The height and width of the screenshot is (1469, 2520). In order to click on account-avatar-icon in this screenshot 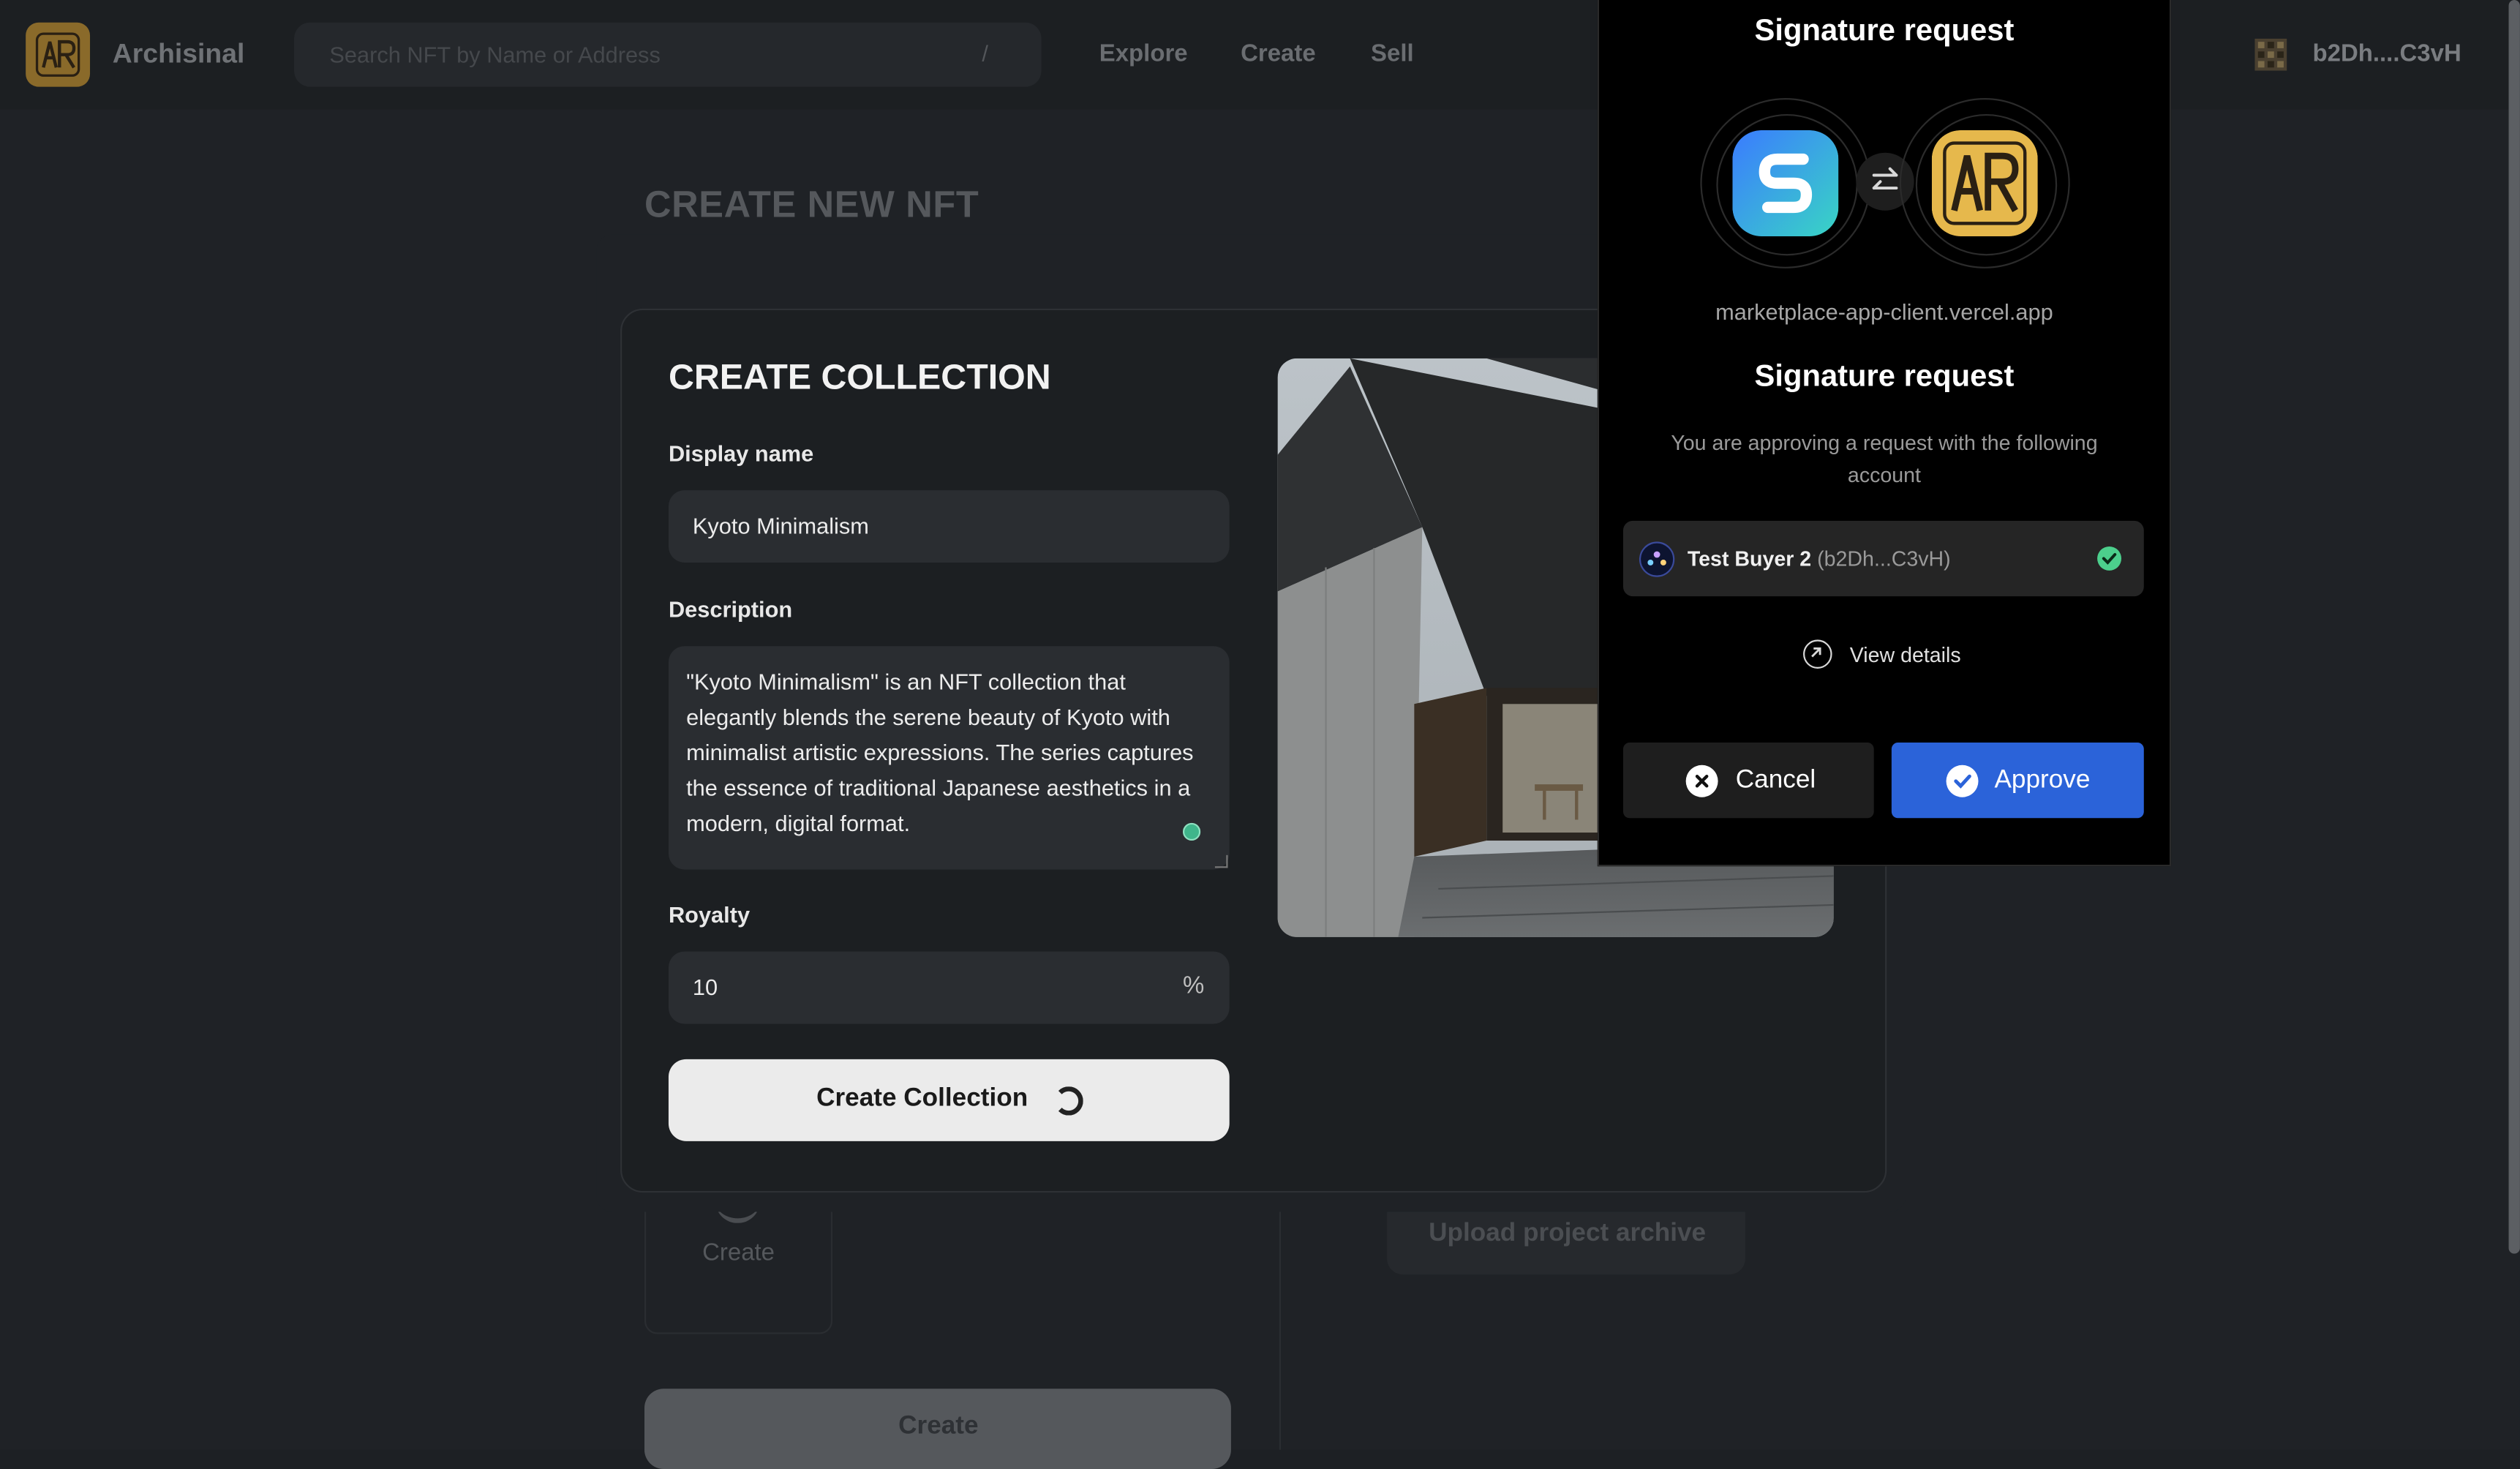, I will do `click(1657, 559)`.